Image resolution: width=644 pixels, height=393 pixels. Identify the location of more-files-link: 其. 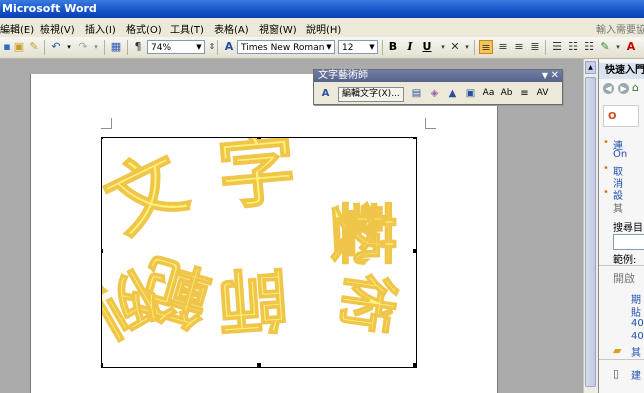
(636, 351).